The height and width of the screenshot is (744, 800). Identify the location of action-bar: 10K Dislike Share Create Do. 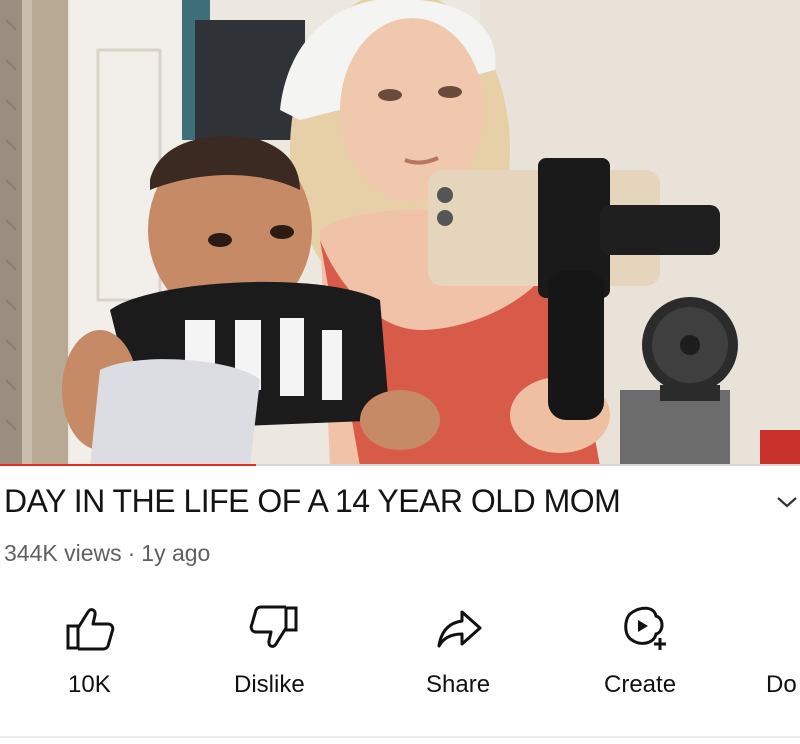
(400, 655).